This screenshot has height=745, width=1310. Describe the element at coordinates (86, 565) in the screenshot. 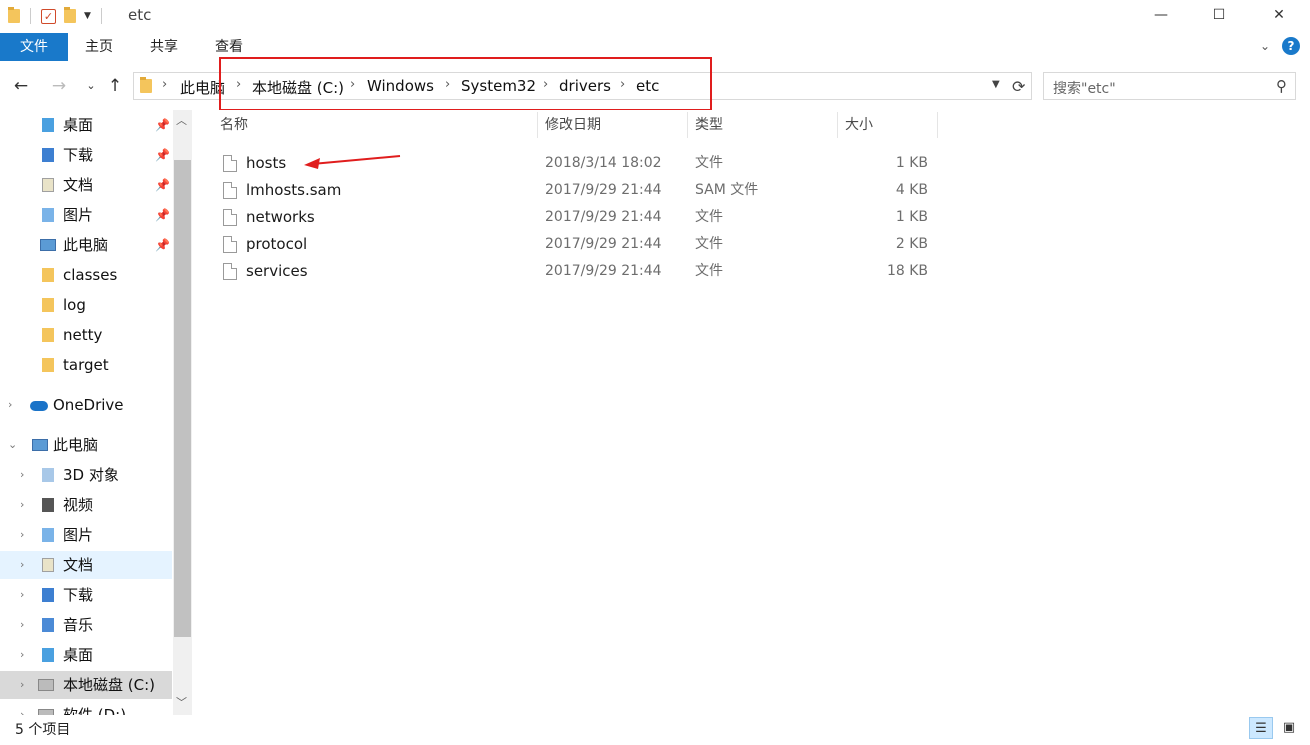

I see `nav-item-documents-pc: › 文档` at that location.